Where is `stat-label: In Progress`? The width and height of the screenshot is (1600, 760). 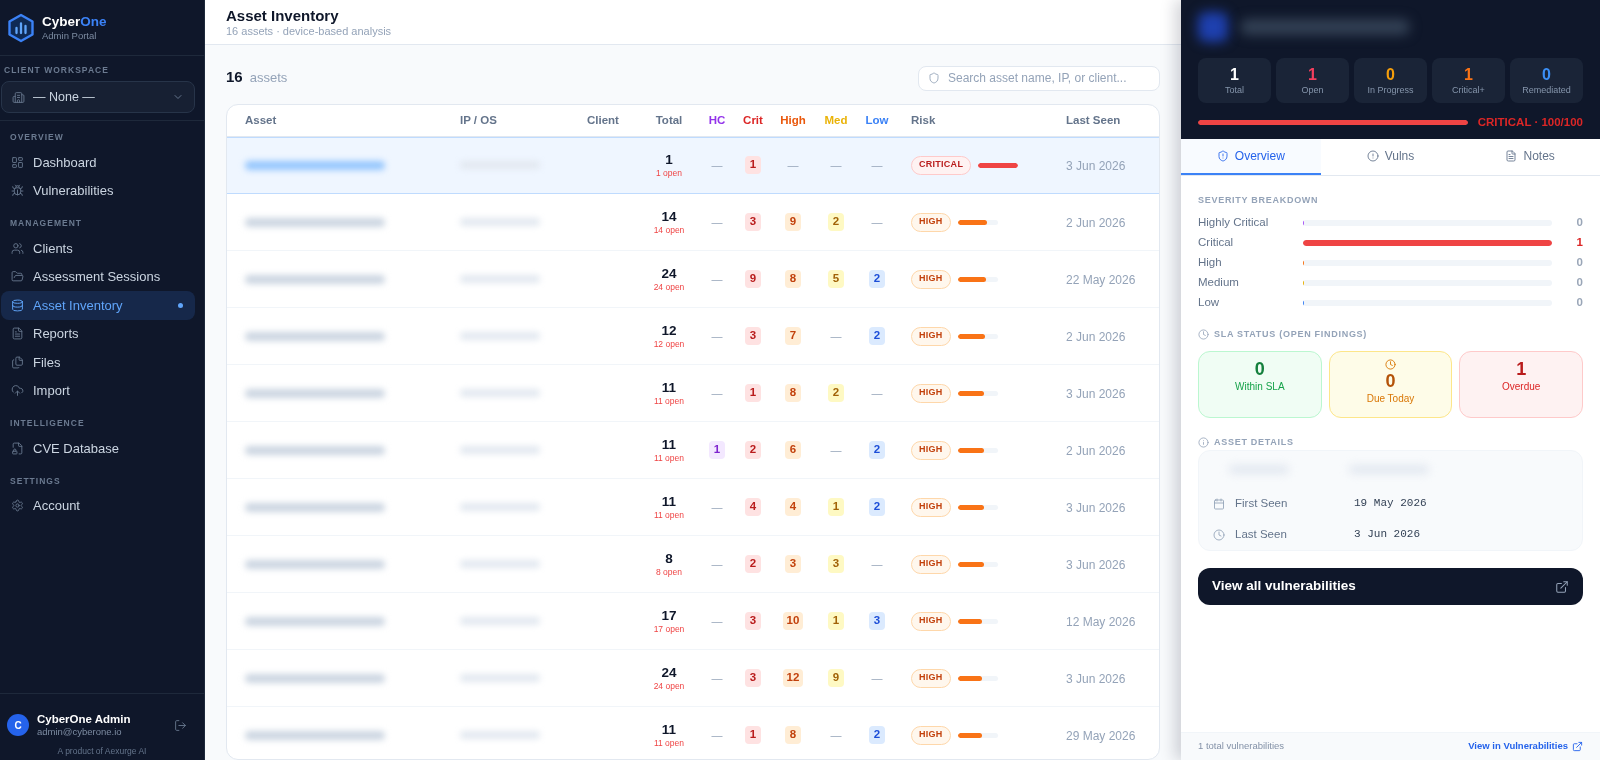 stat-label: In Progress is located at coordinates (1390, 90).